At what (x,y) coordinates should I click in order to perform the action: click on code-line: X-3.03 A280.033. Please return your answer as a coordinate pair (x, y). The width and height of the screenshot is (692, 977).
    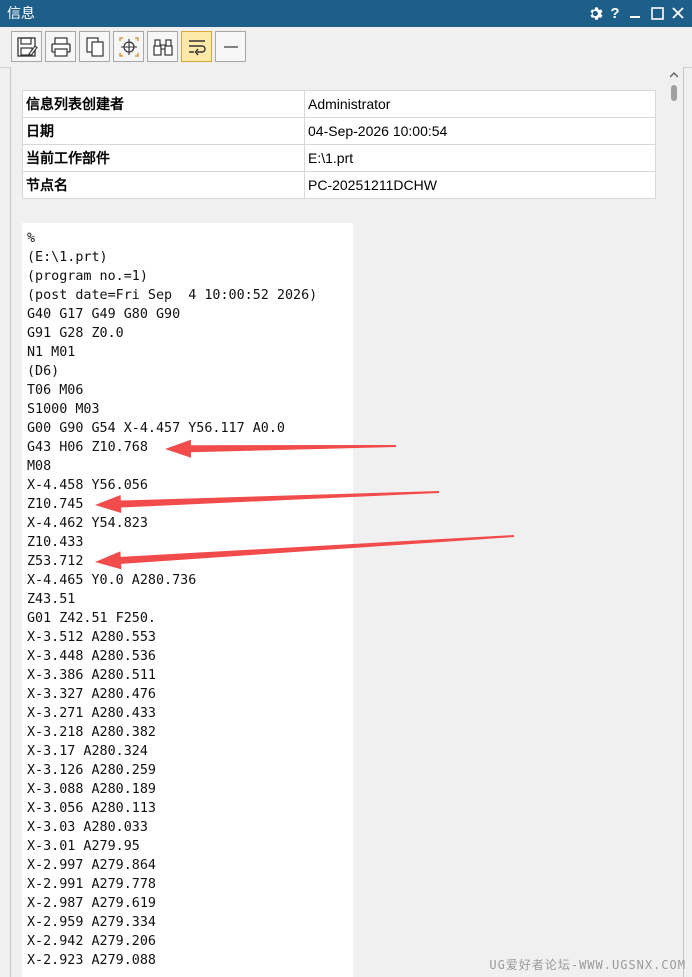
    Looking at the image, I should click on (87, 827).